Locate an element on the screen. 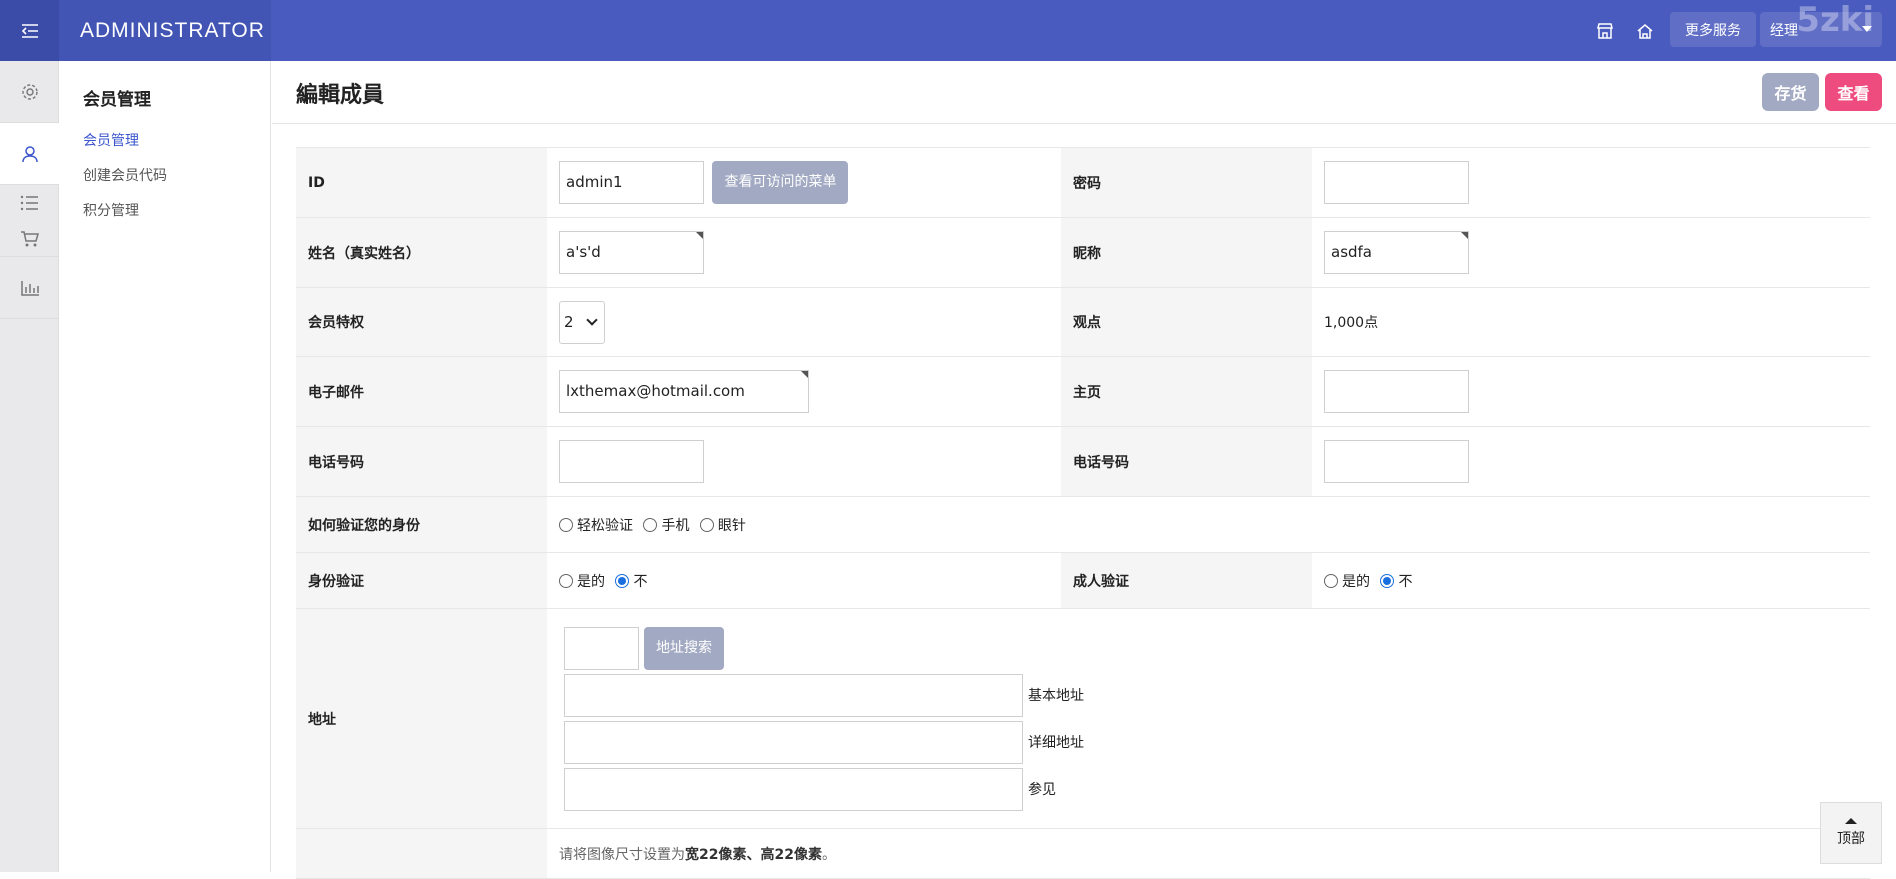  basic-address-label: 基本地址 is located at coordinates (1056, 696).